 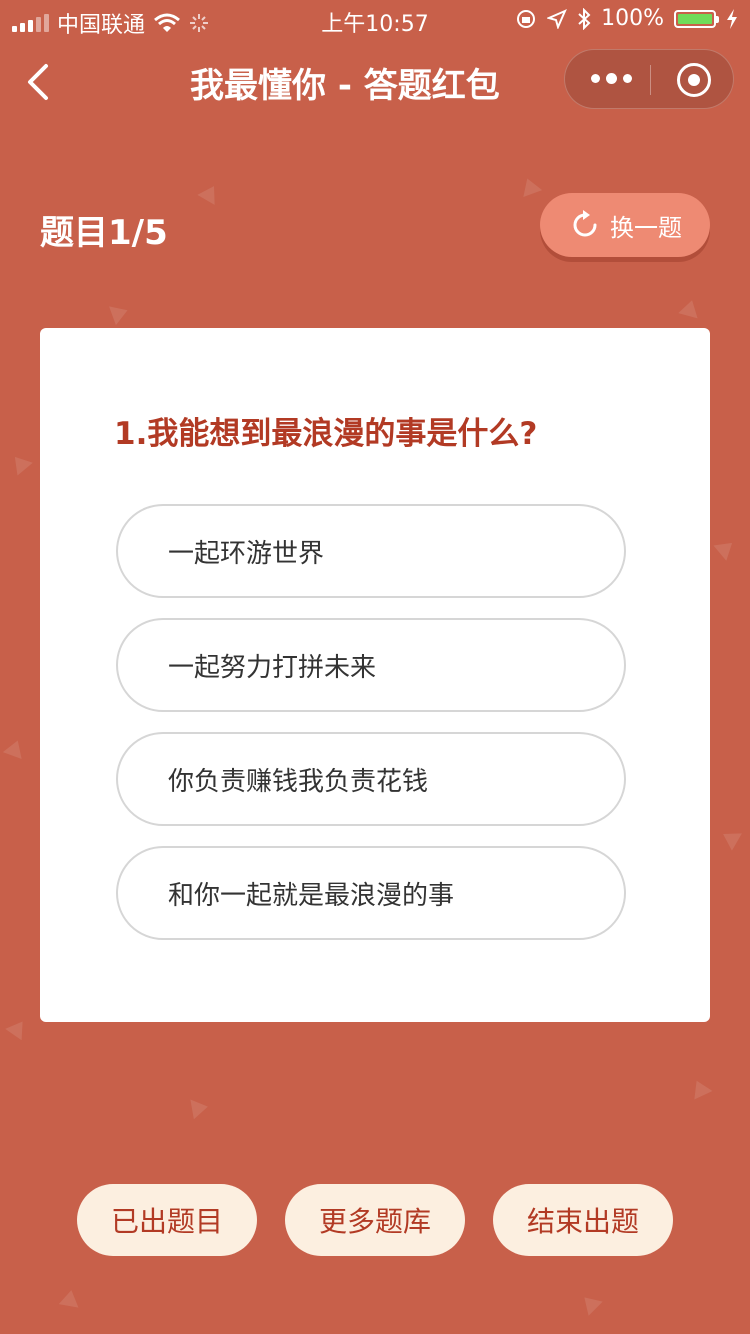 I want to click on battery-icon, so click(x=696, y=18).